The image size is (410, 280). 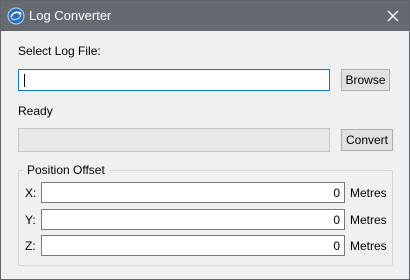 I want to click on text-caret, so click(x=24, y=80).